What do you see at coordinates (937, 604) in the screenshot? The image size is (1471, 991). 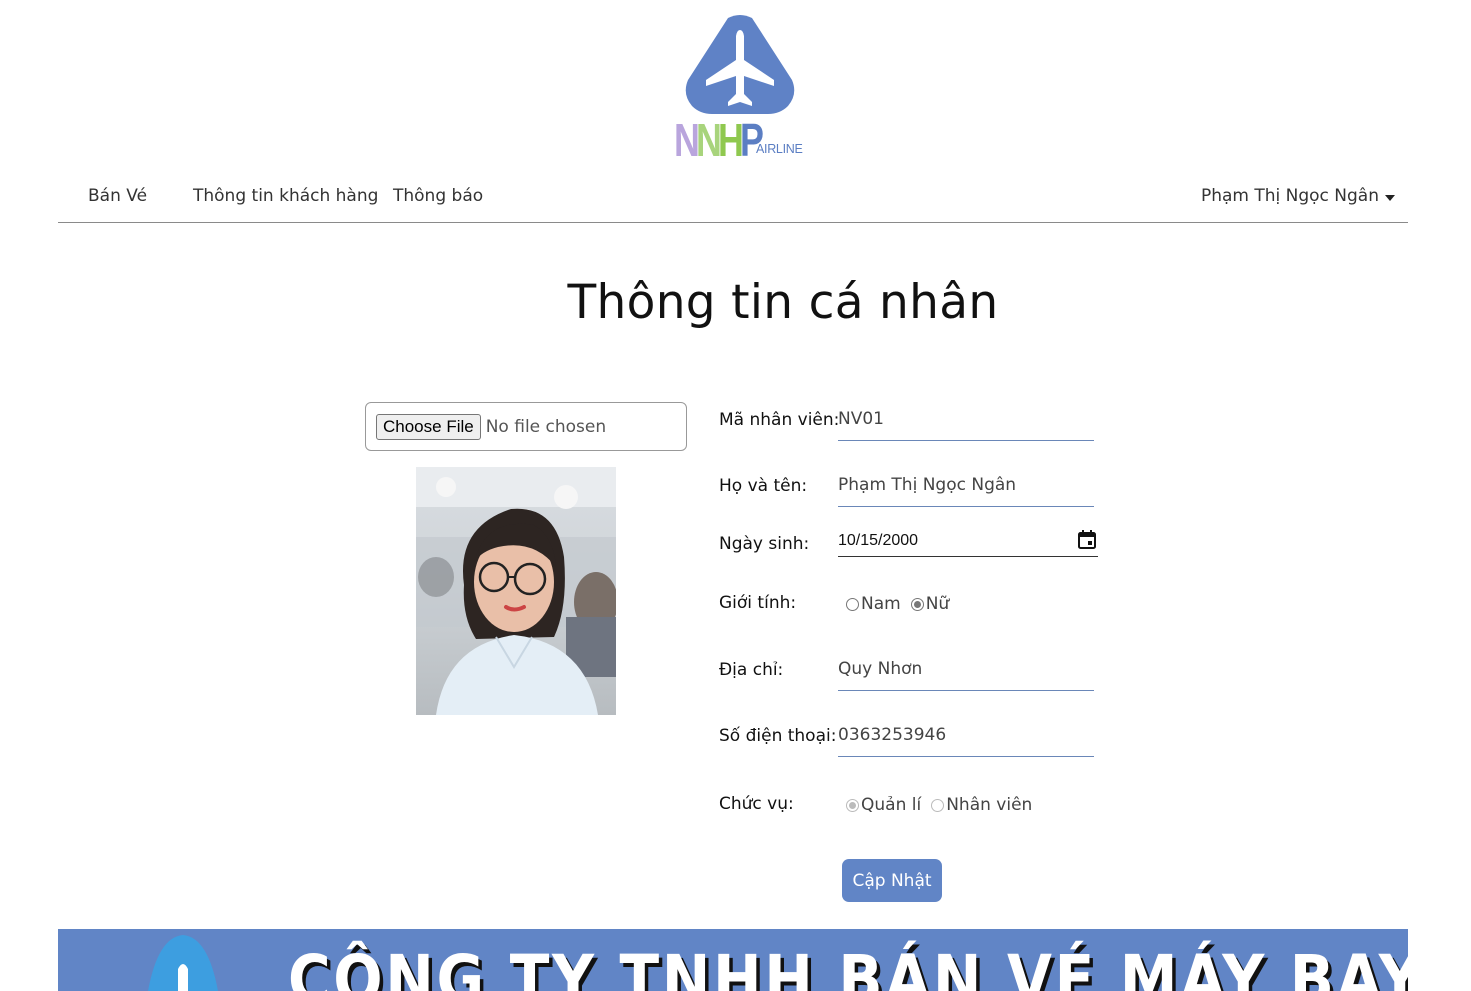 I see `gender-option-label: Nữ` at bounding box center [937, 604].